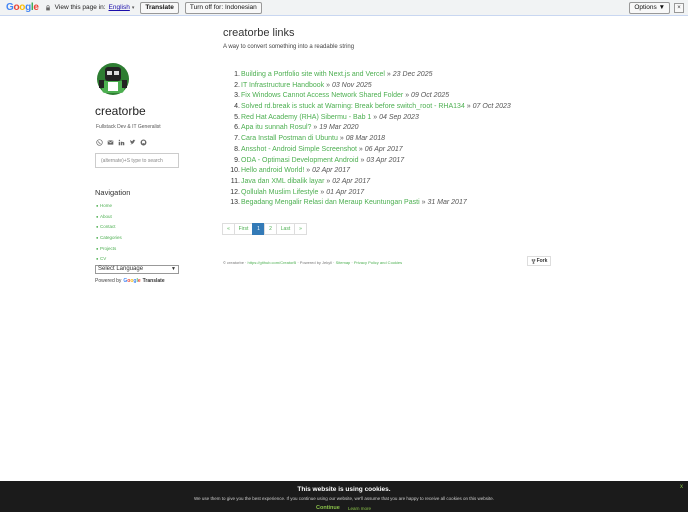 Image resolution: width=688 pixels, height=512 pixels. What do you see at coordinates (328, 508) in the screenshot?
I see `cookie-continue-button: Continue` at bounding box center [328, 508].